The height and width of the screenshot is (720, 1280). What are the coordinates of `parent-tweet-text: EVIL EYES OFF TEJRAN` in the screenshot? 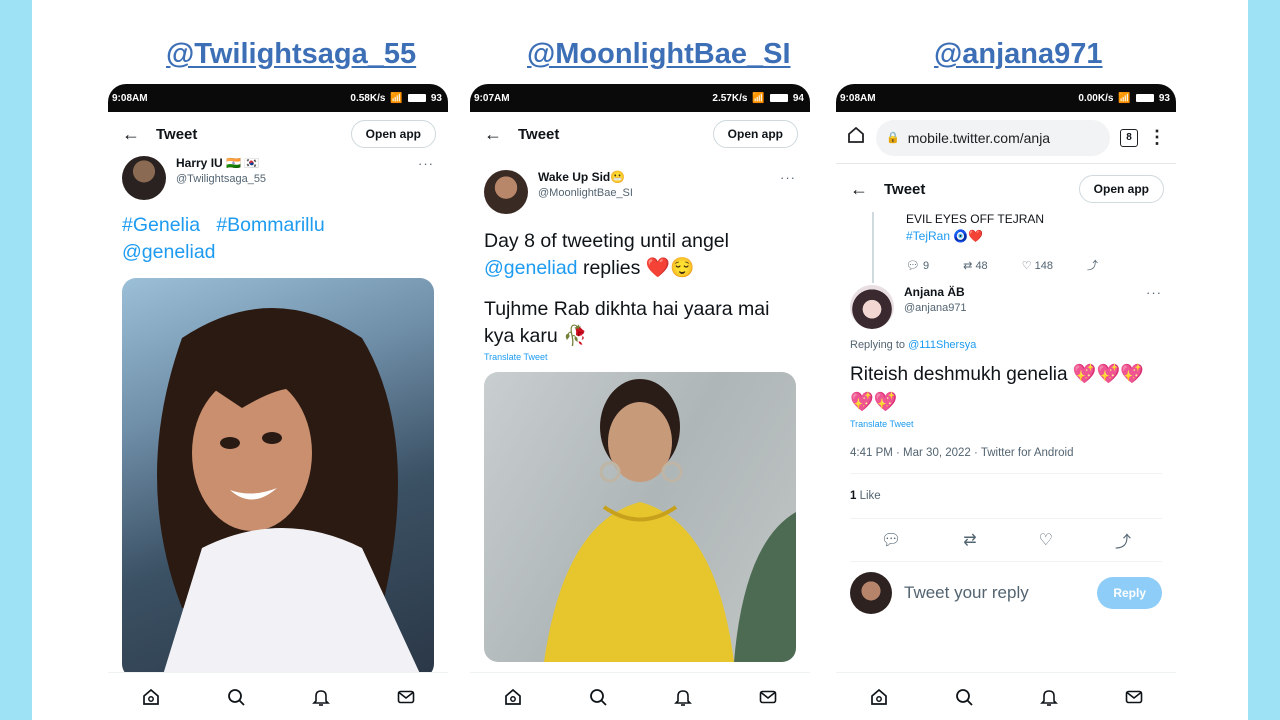 It's located at (975, 219).